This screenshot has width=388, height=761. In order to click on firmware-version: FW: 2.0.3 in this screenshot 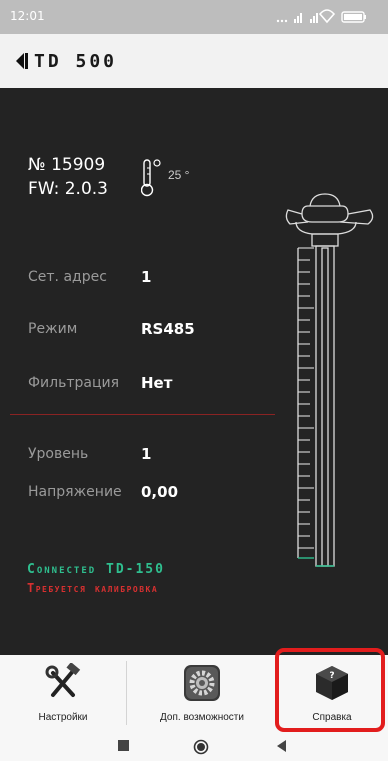, I will do `click(68, 189)`.